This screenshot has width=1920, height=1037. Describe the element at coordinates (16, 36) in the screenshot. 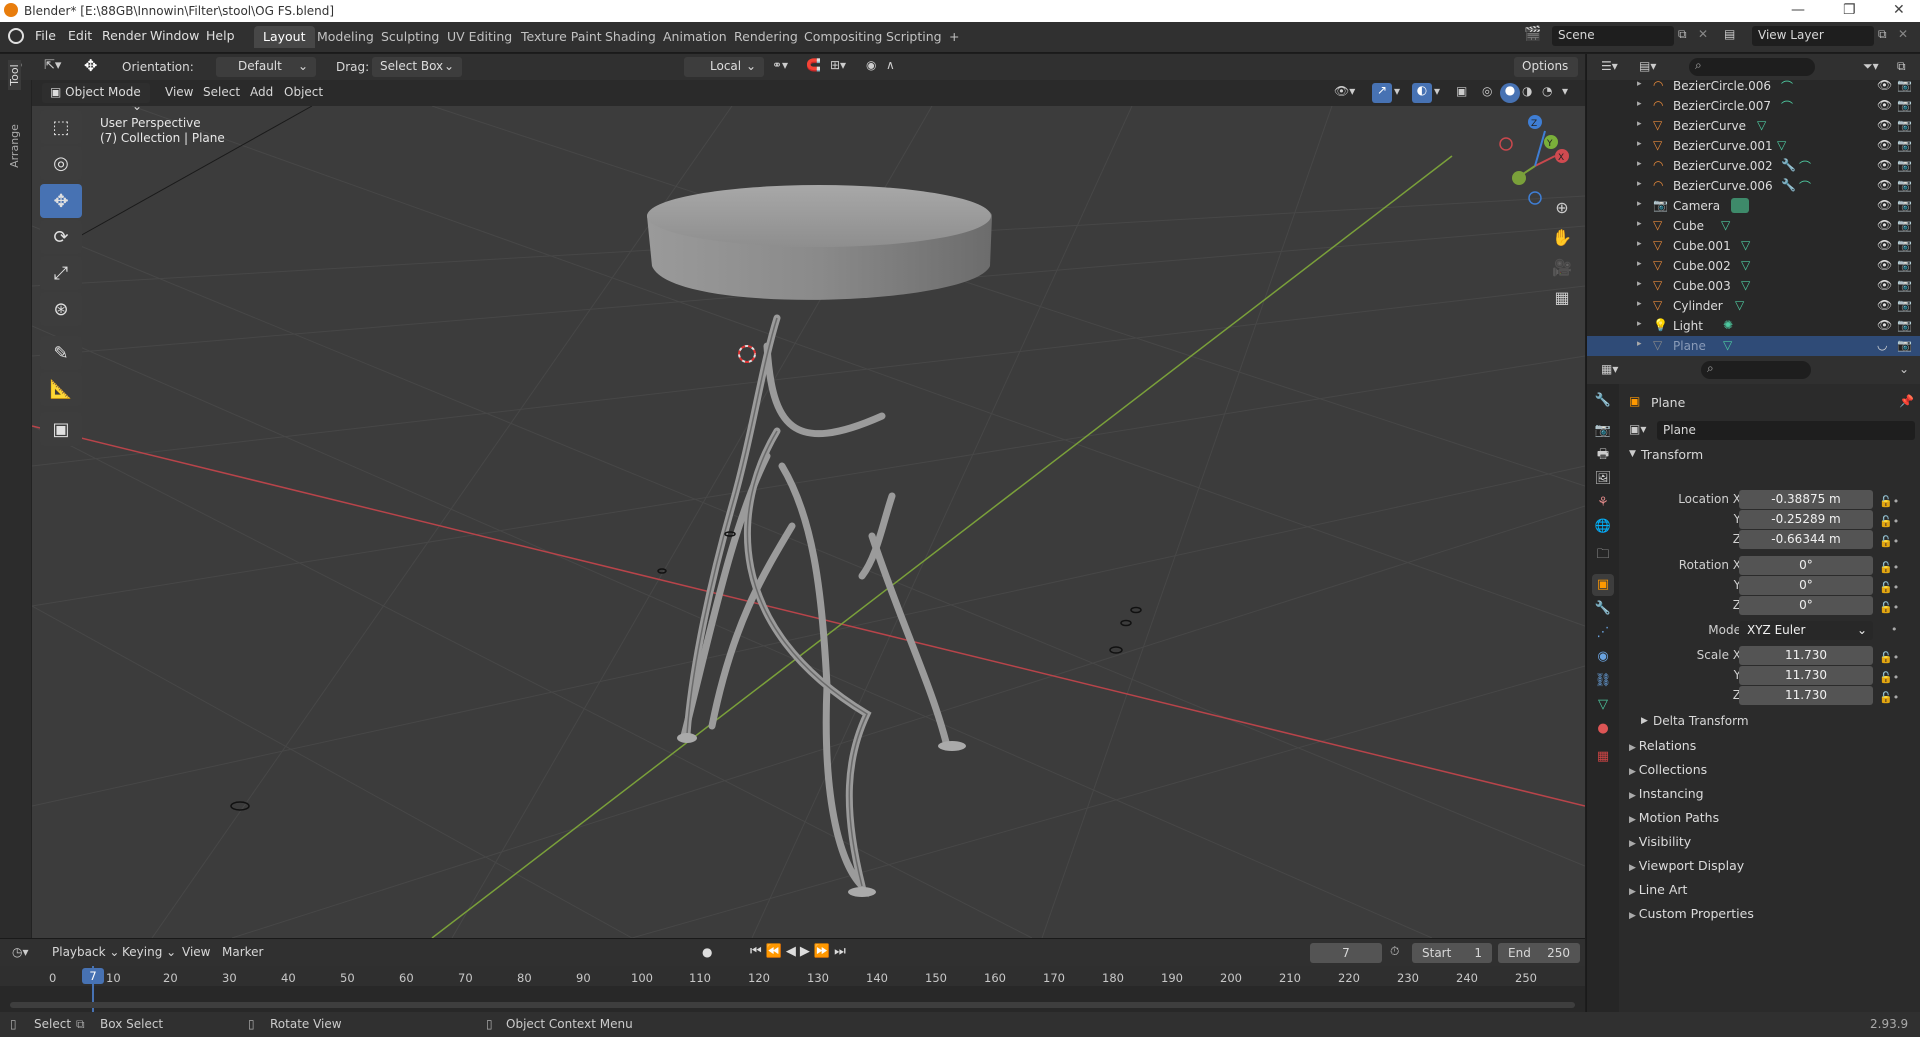

I see `blender-menu-icon` at that location.